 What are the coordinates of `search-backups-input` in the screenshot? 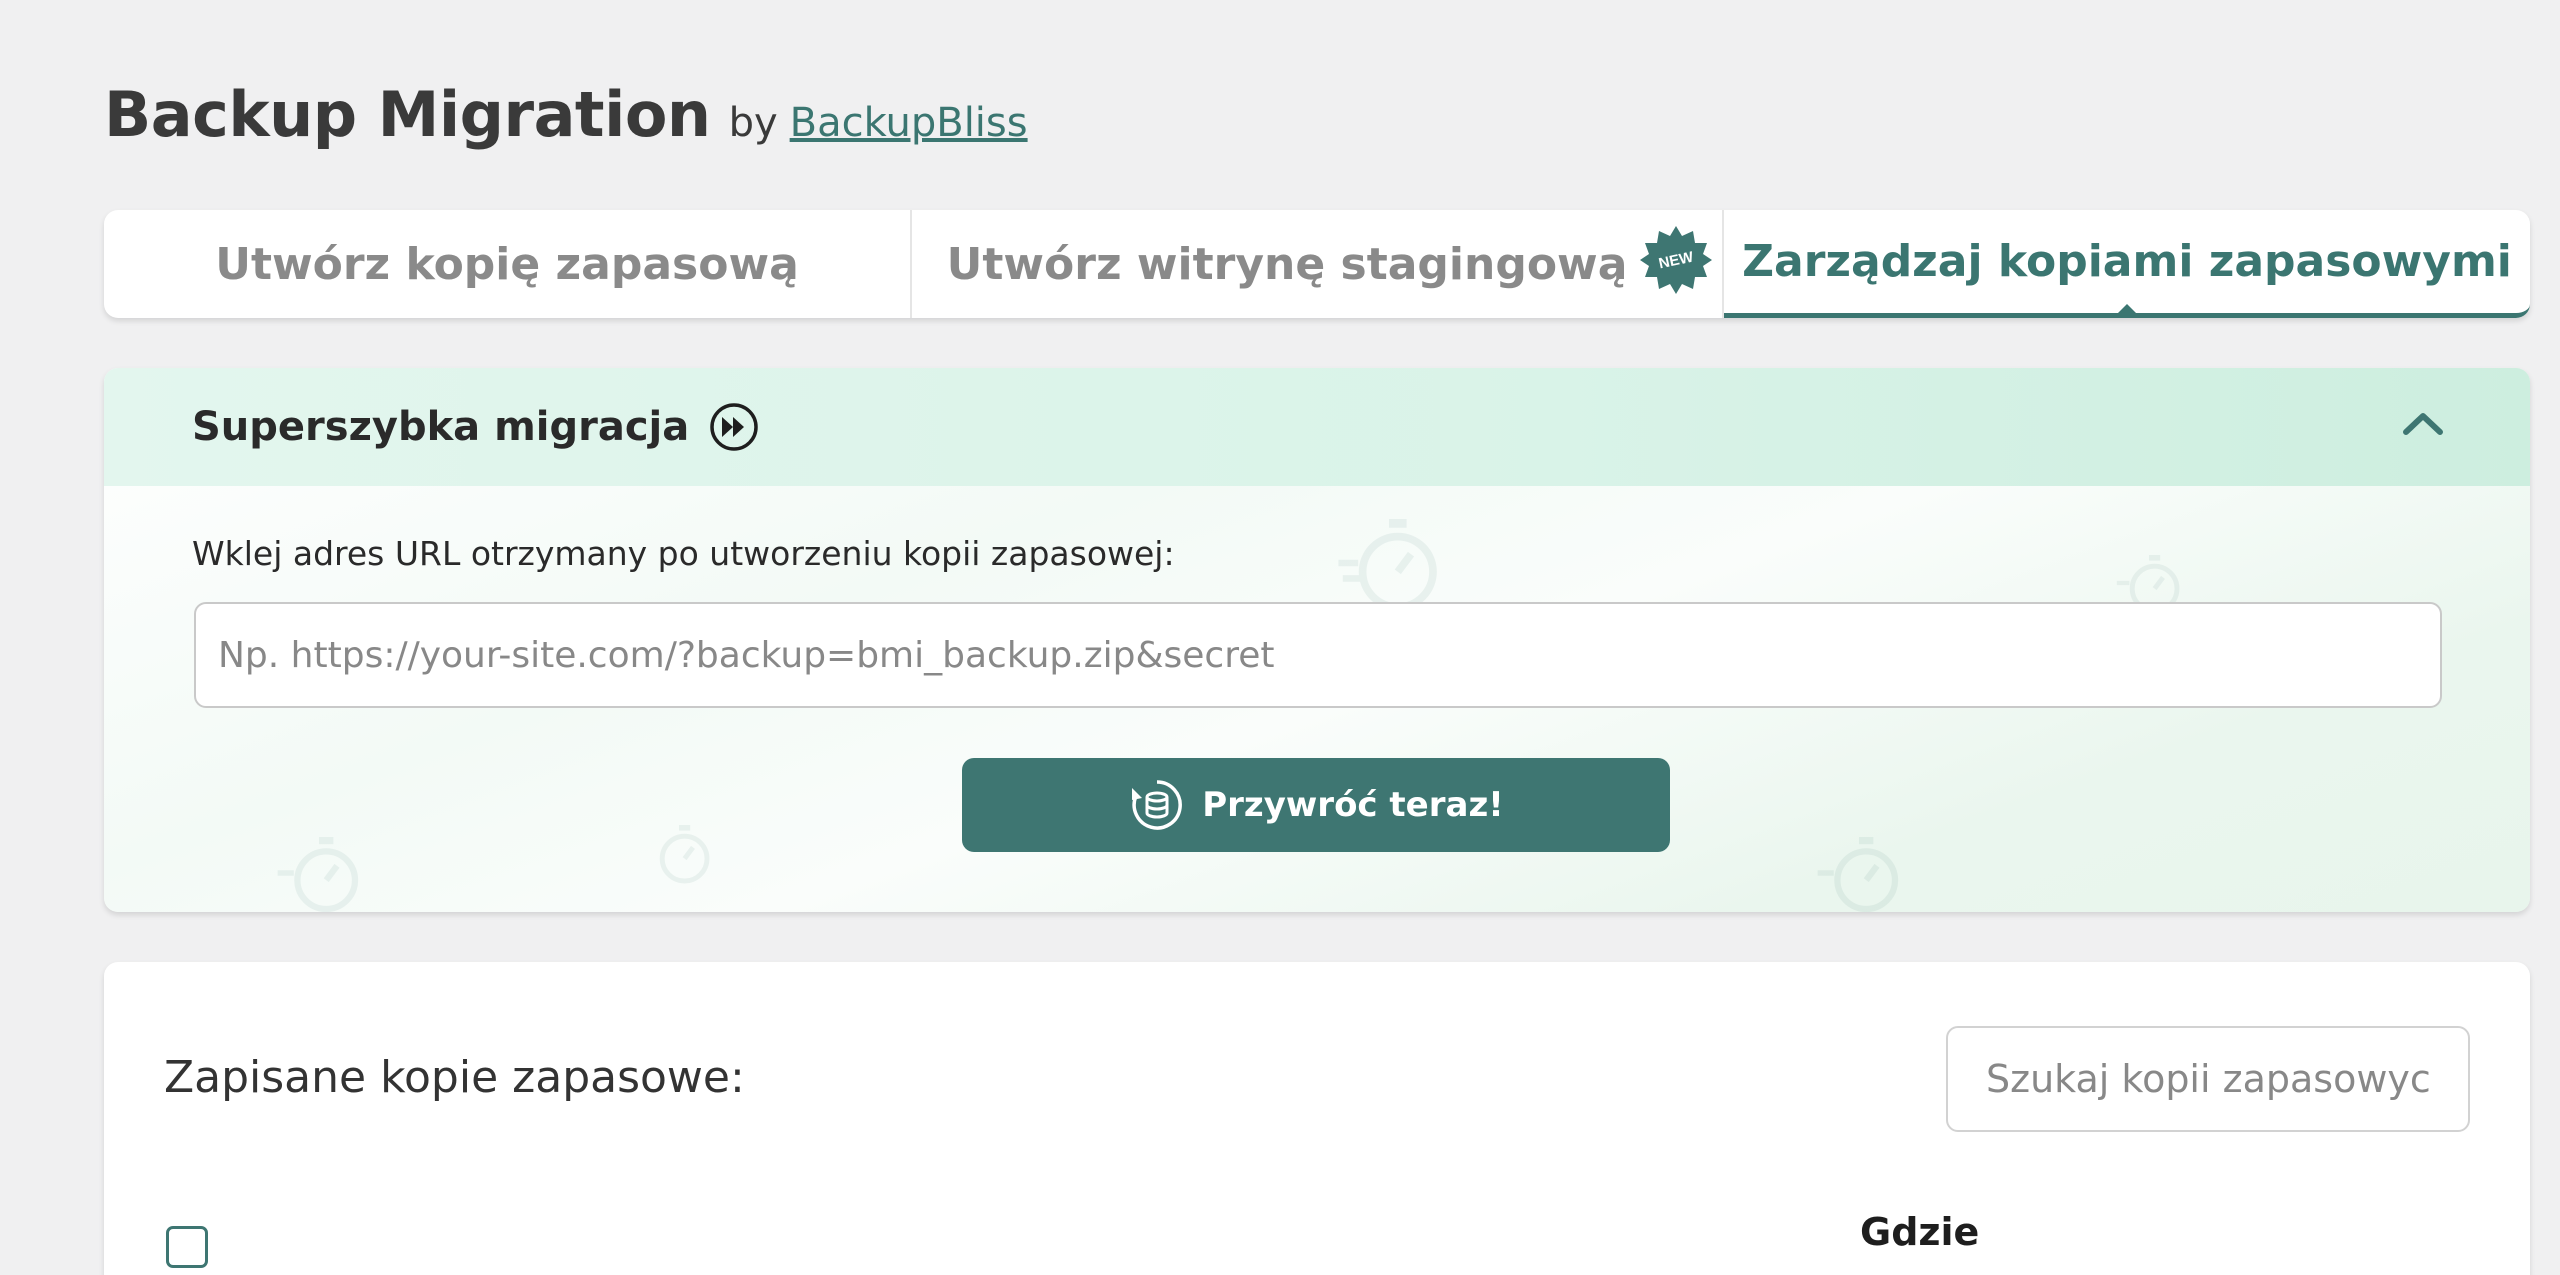 It's located at (2208, 1079).